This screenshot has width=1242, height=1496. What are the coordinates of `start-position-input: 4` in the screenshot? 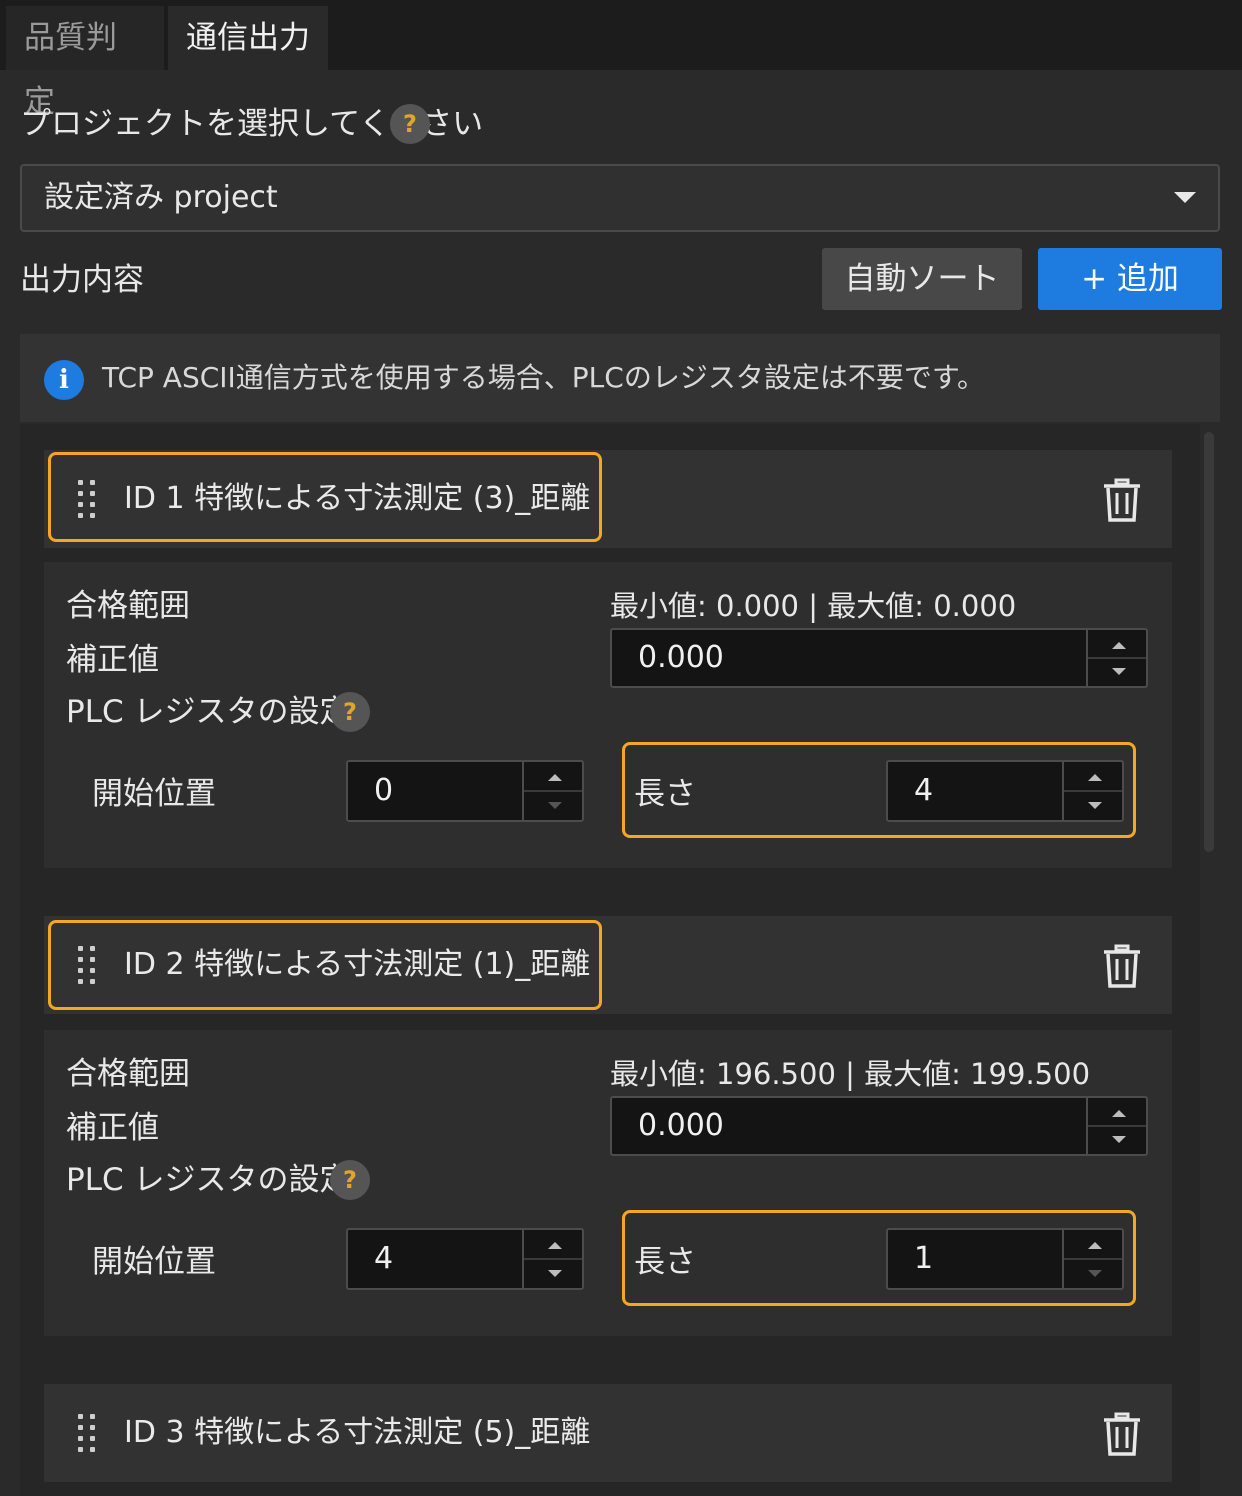 It's located at (465, 1259).